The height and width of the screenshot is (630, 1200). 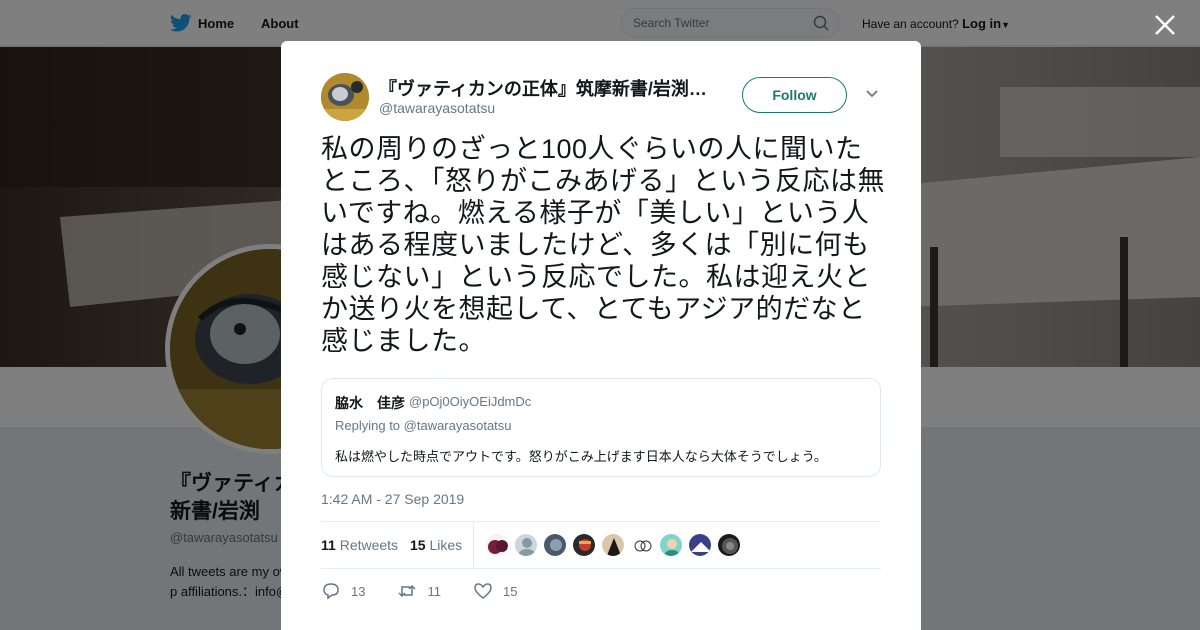 I want to click on heart-icon, so click(x=483, y=591).